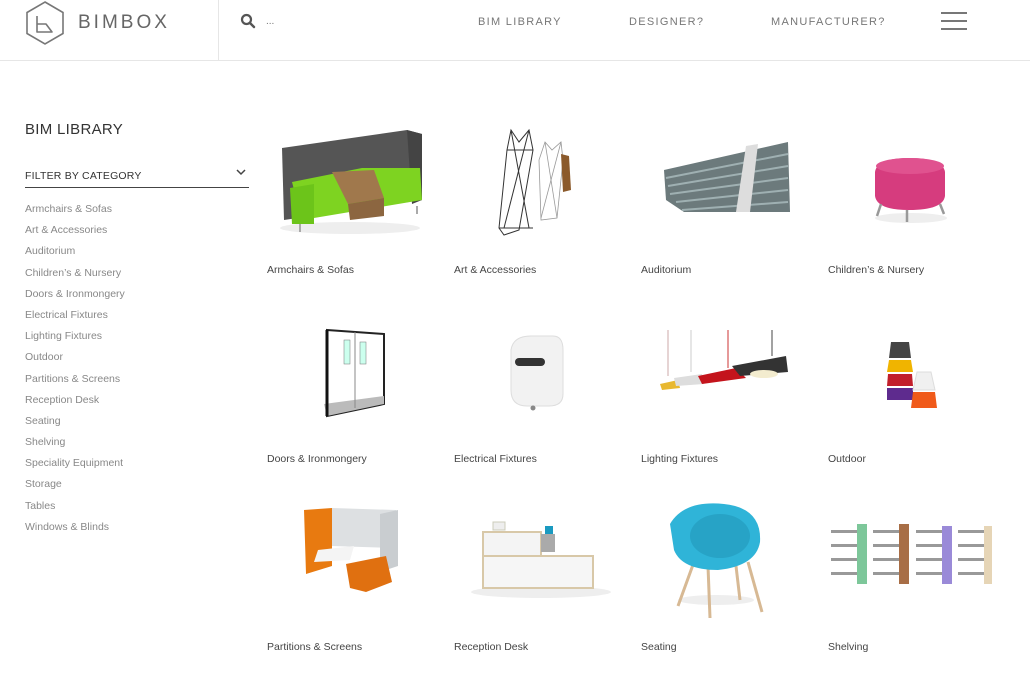  Describe the element at coordinates (537, 373) in the screenshot. I see `white-hand-dryer-image` at that location.